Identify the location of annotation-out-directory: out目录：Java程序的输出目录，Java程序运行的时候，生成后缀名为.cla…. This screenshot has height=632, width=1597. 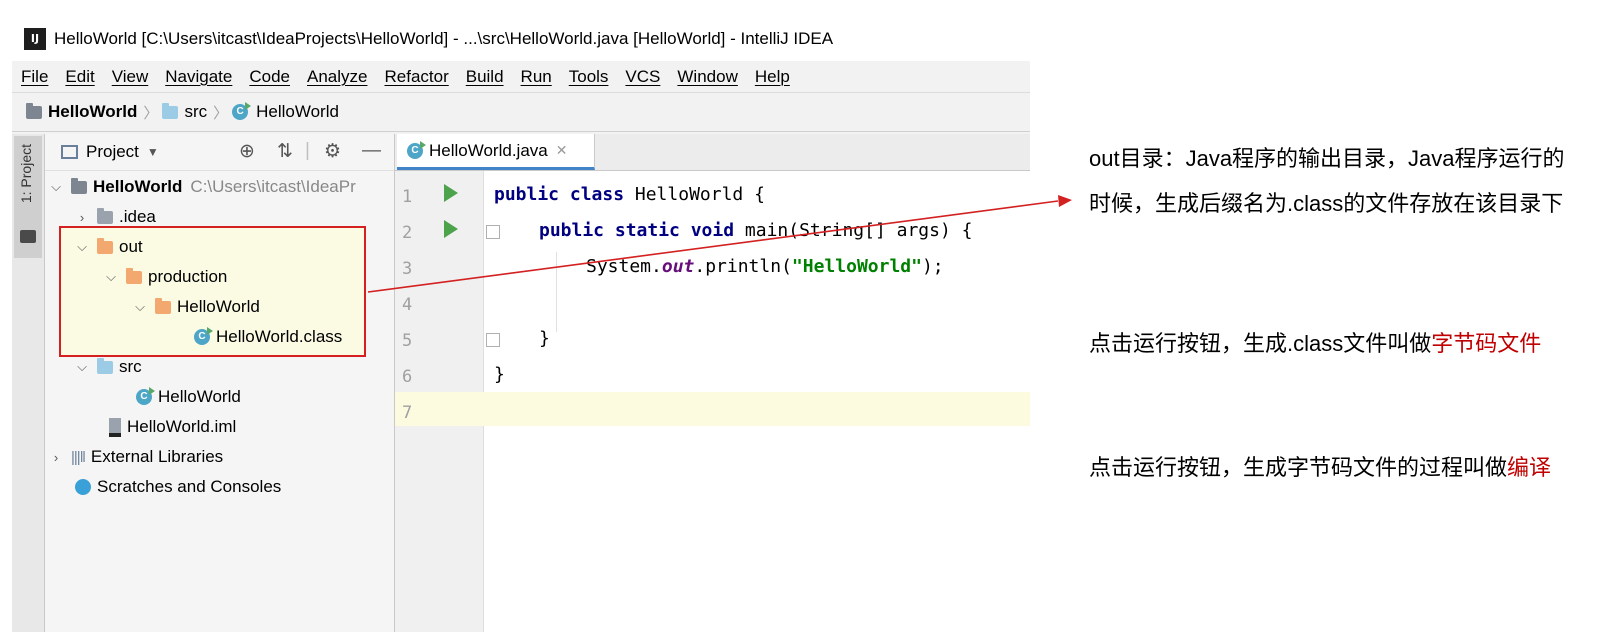
(1327, 181).